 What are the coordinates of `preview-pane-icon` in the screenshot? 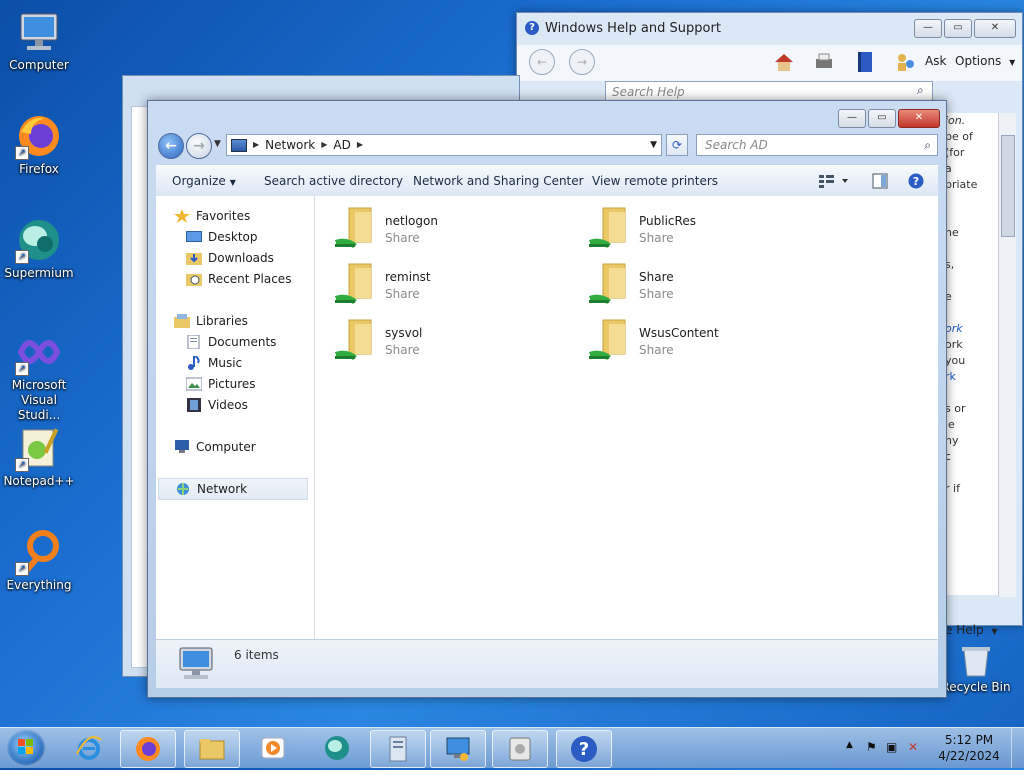 It's located at (880, 182).